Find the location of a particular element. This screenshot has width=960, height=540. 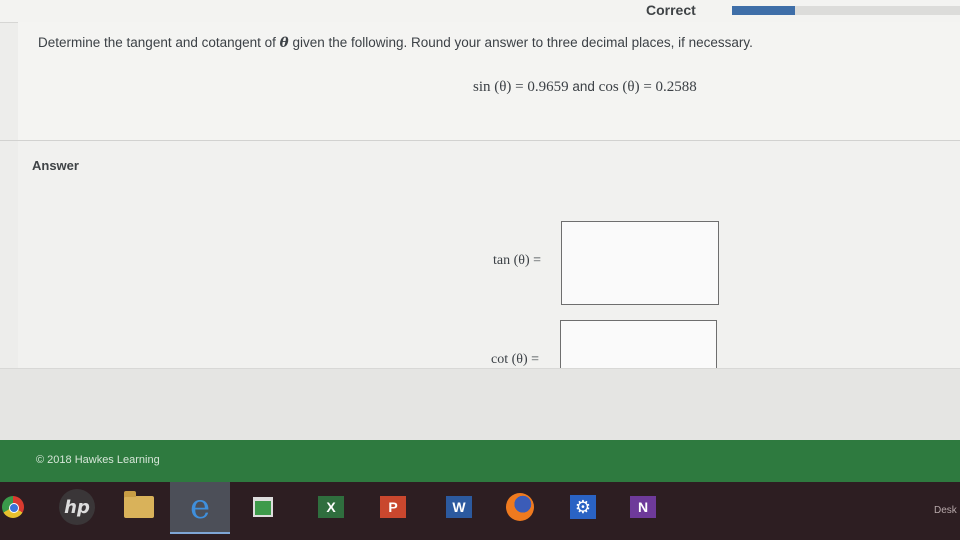

file-explorer-taskbar-button is located at coordinates (139, 507).